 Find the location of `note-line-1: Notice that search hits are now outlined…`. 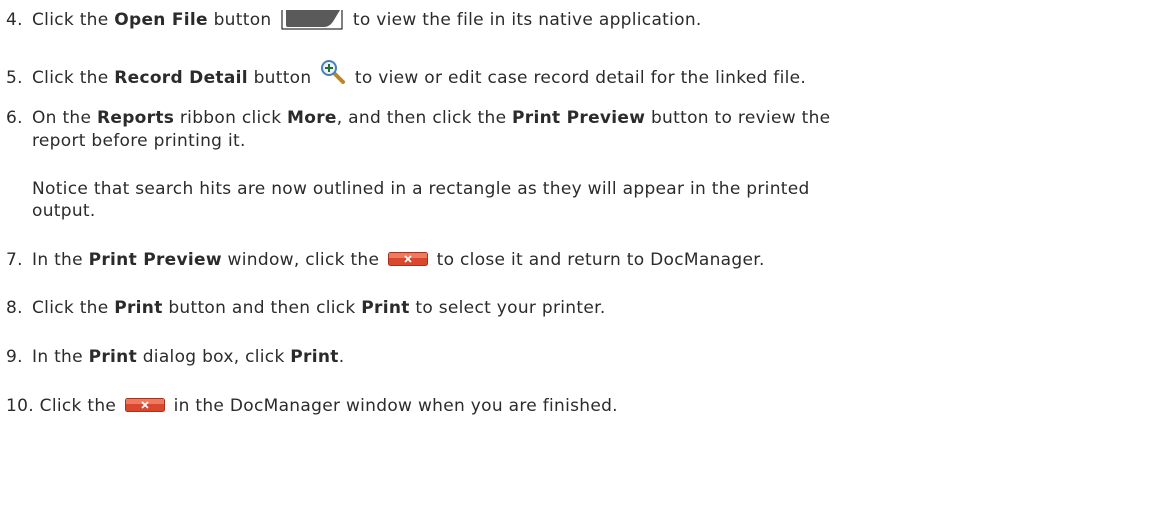

note-line-1: Notice that search hits are now outlined… is located at coordinates (421, 189).